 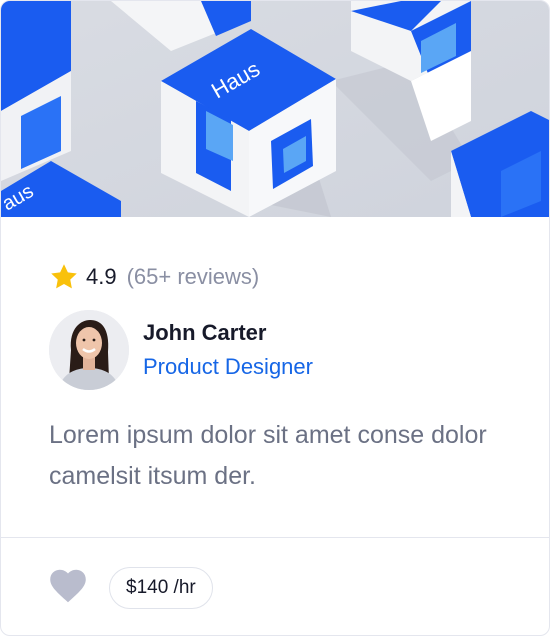 What do you see at coordinates (161, 588) in the screenshot?
I see `price-badge: $140 /hr` at bounding box center [161, 588].